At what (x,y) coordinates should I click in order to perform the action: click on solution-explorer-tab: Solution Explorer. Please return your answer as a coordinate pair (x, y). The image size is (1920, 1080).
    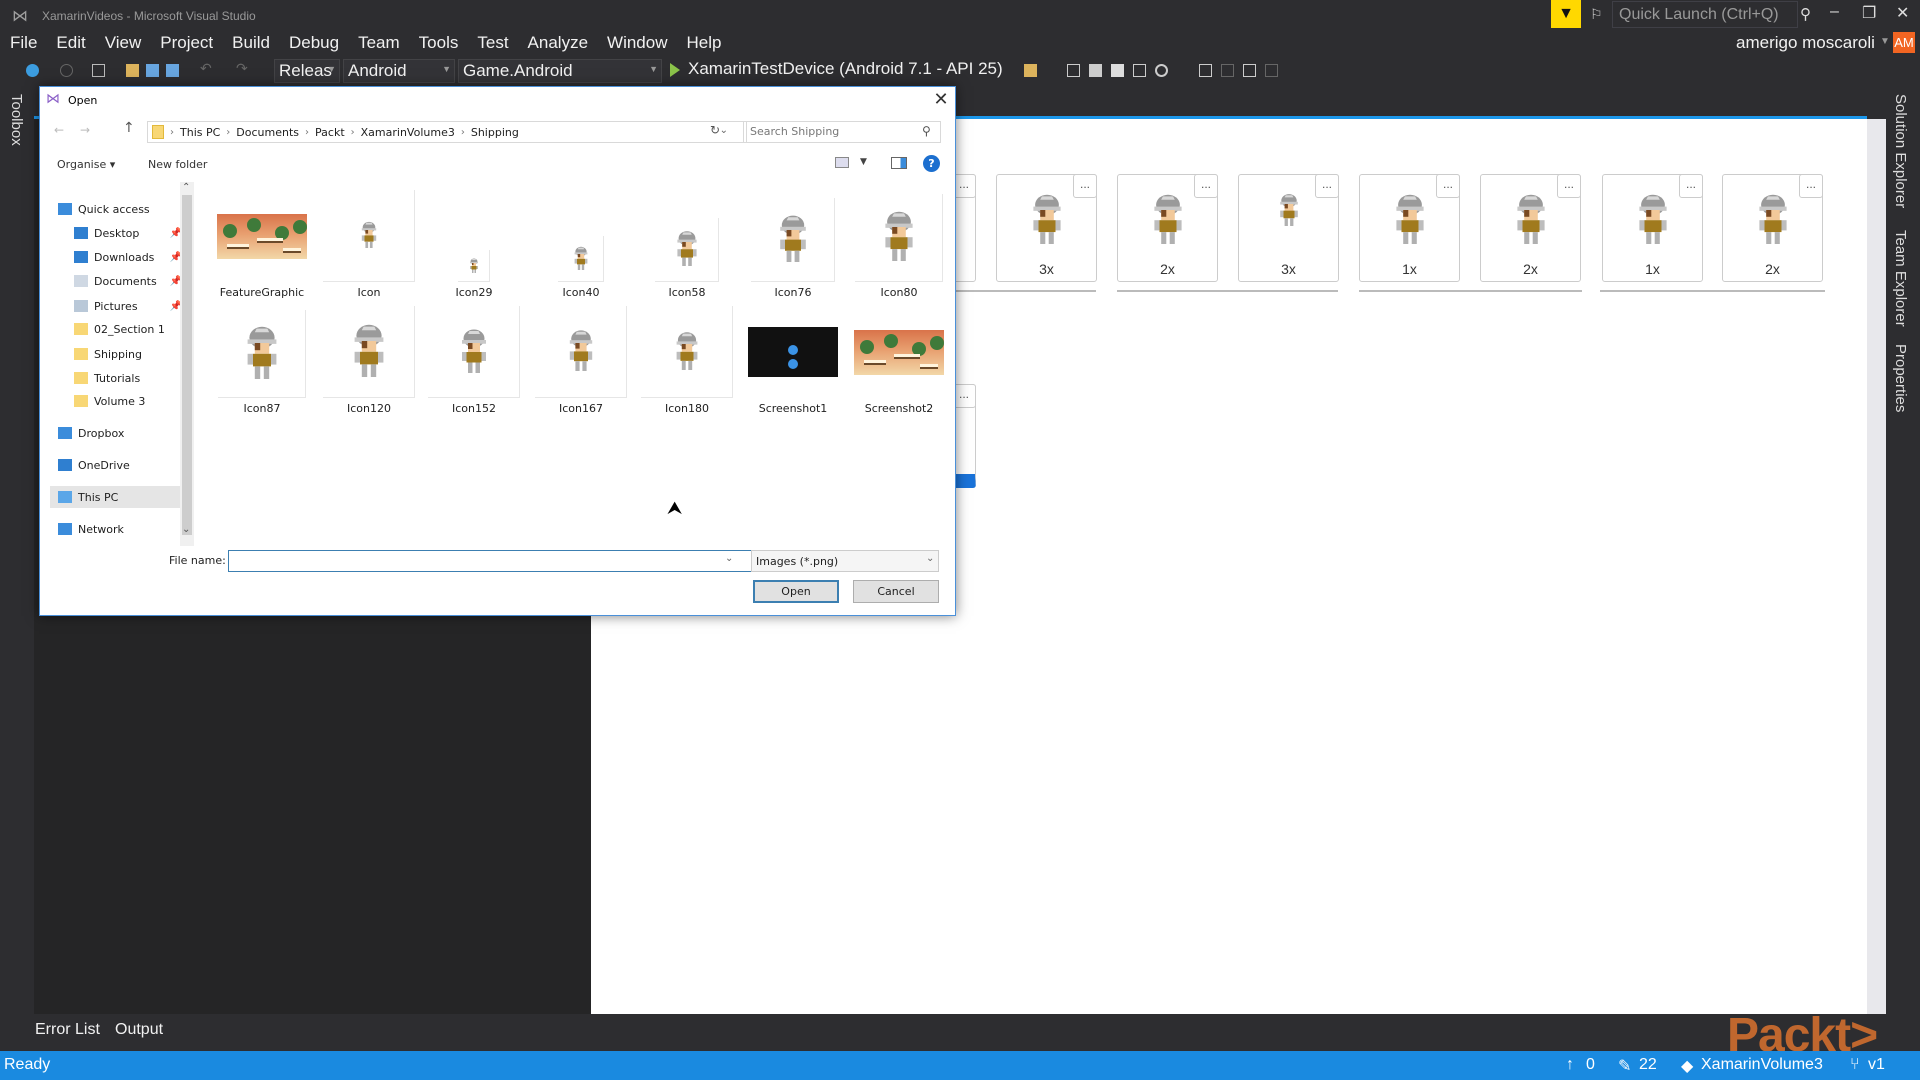
    Looking at the image, I should click on (1900, 151).